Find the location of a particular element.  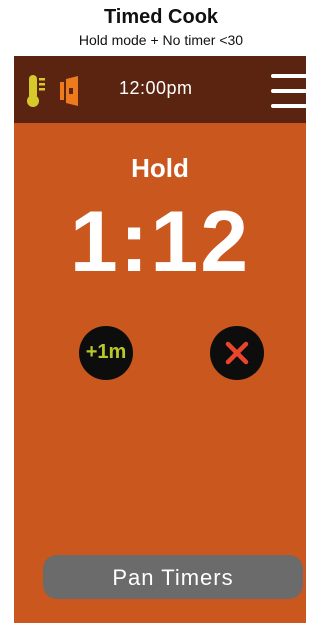

mode-label: Hold is located at coordinates (160, 168).